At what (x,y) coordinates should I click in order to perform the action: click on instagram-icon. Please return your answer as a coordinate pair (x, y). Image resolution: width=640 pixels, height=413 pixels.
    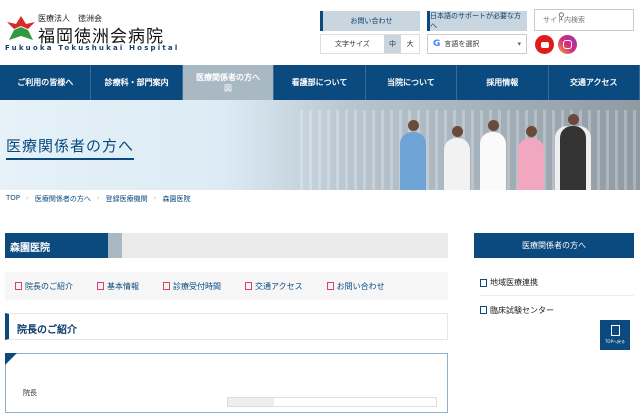
    Looking at the image, I should click on (567, 44).